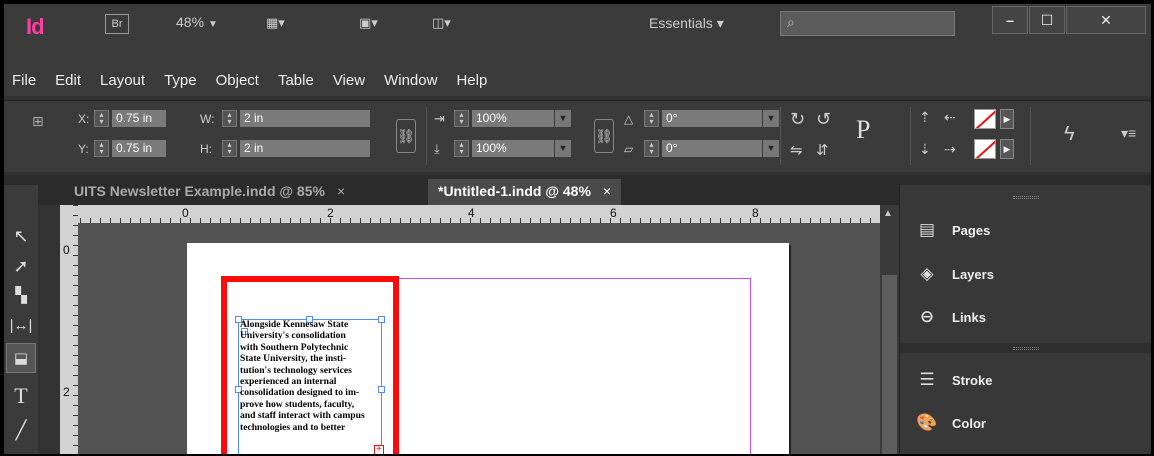 The width and height of the screenshot is (1154, 456). Describe the element at coordinates (950, 423) in the screenshot. I see `panel-color: 🎨 Color` at that location.